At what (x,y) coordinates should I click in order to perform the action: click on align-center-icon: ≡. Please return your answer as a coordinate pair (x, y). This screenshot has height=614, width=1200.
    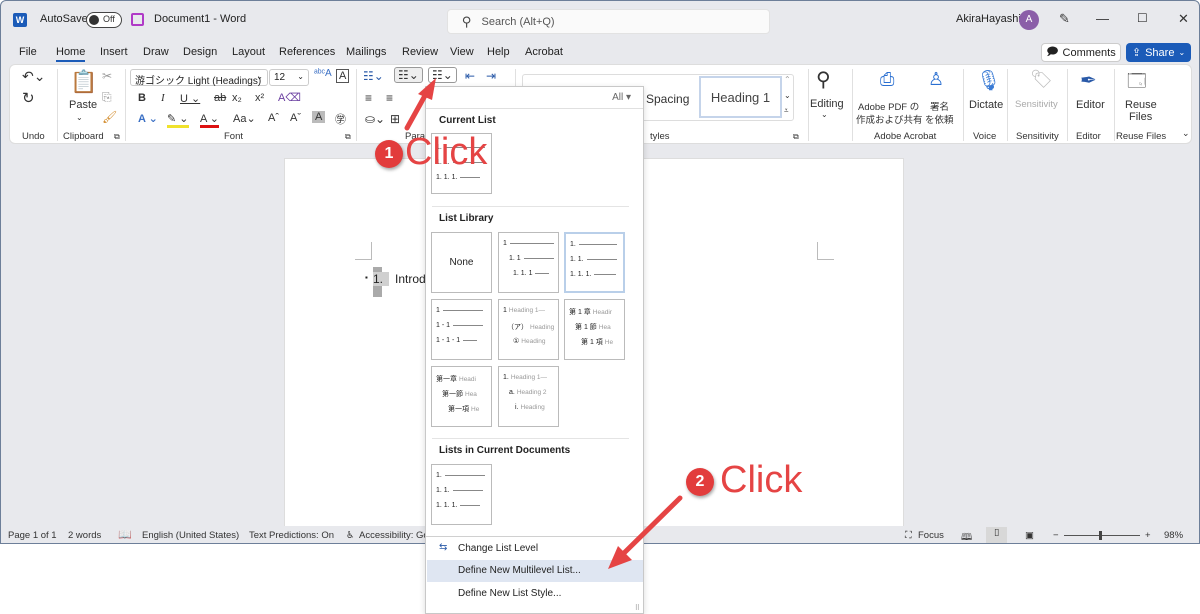
    Looking at the image, I should click on (389, 98).